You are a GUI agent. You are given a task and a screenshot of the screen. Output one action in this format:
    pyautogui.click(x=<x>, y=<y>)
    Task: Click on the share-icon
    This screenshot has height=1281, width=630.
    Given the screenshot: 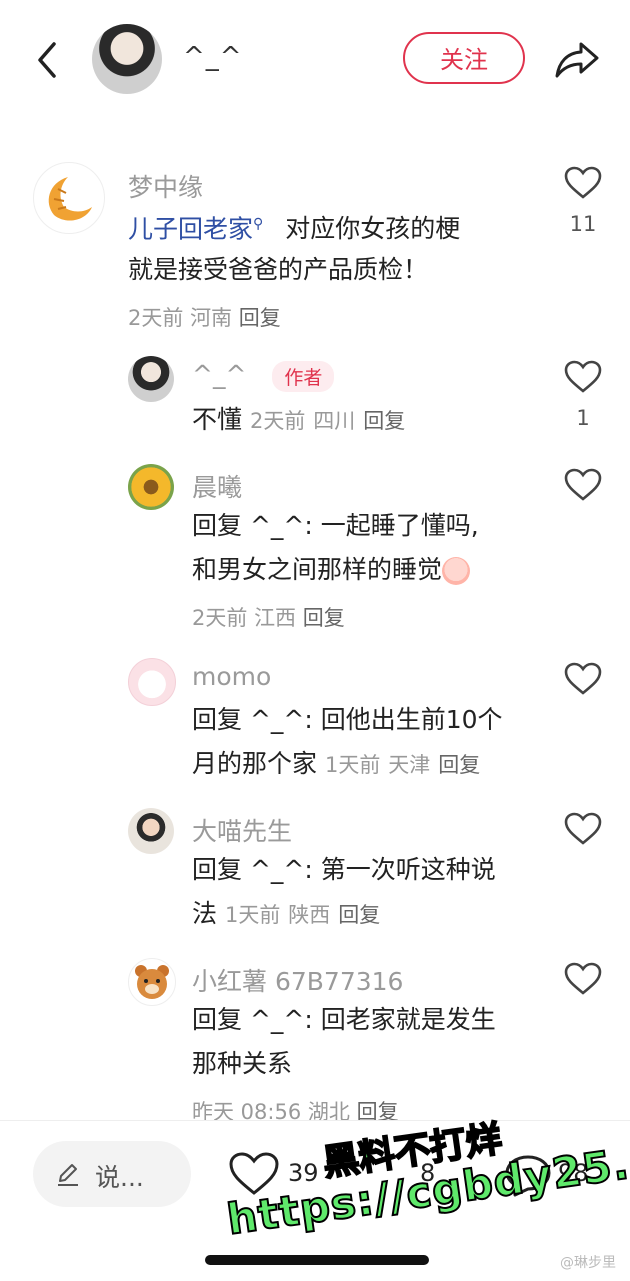 What is the action you would take?
    pyautogui.click(x=577, y=60)
    